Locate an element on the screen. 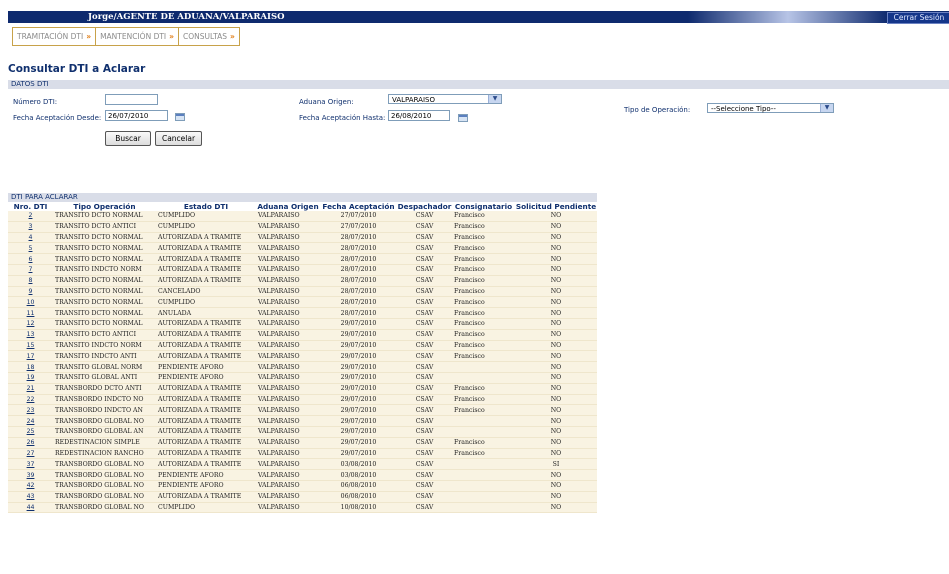  dti-number-link: 2 is located at coordinates (31, 215).